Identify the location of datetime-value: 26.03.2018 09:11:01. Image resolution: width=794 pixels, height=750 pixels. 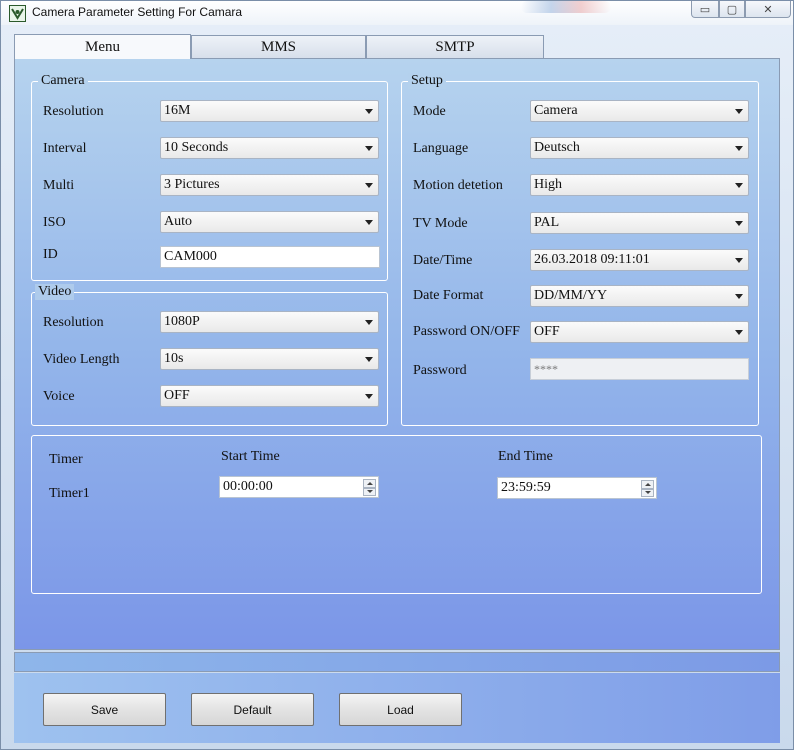
(592, 259).